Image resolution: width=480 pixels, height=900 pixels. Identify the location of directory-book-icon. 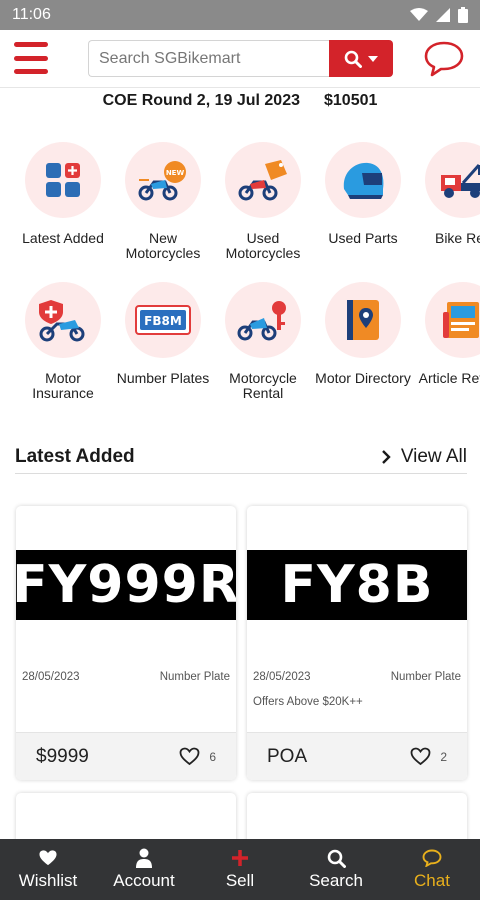
(363, 320).